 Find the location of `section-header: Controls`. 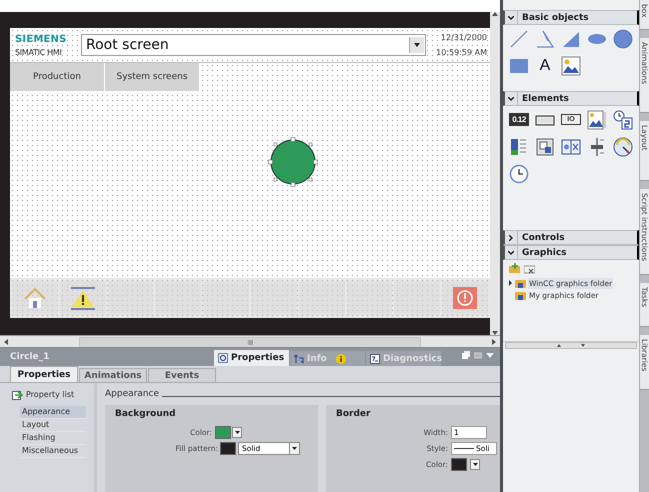

section-header: Controls is located at coordinates (571, 237).